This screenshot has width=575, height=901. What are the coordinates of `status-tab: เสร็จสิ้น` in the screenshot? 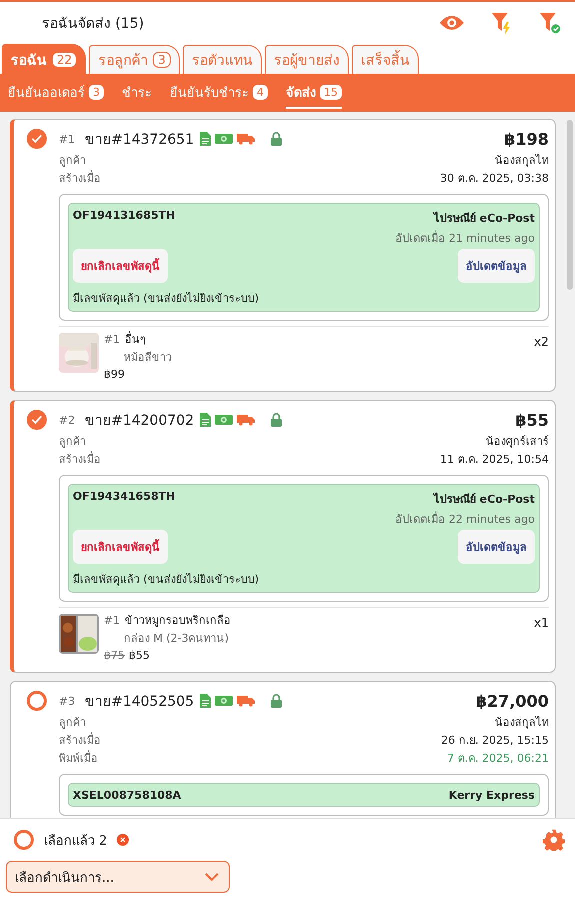 It's located at (385, 59).